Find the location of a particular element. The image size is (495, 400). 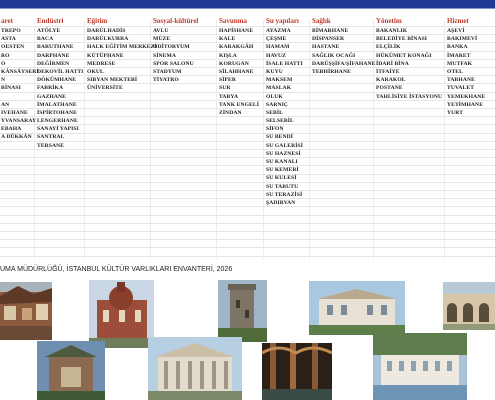

museum-facade-photo is located at coordinates (195, 368).